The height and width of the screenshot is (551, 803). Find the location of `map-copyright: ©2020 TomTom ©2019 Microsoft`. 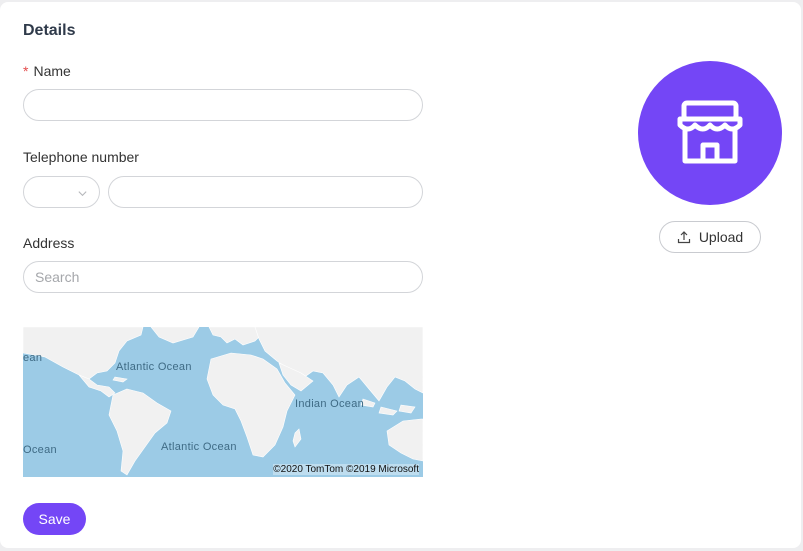

map-copyright: ©2020 TomTom ©2019 Microsoft is located at coordinates (346, 469).